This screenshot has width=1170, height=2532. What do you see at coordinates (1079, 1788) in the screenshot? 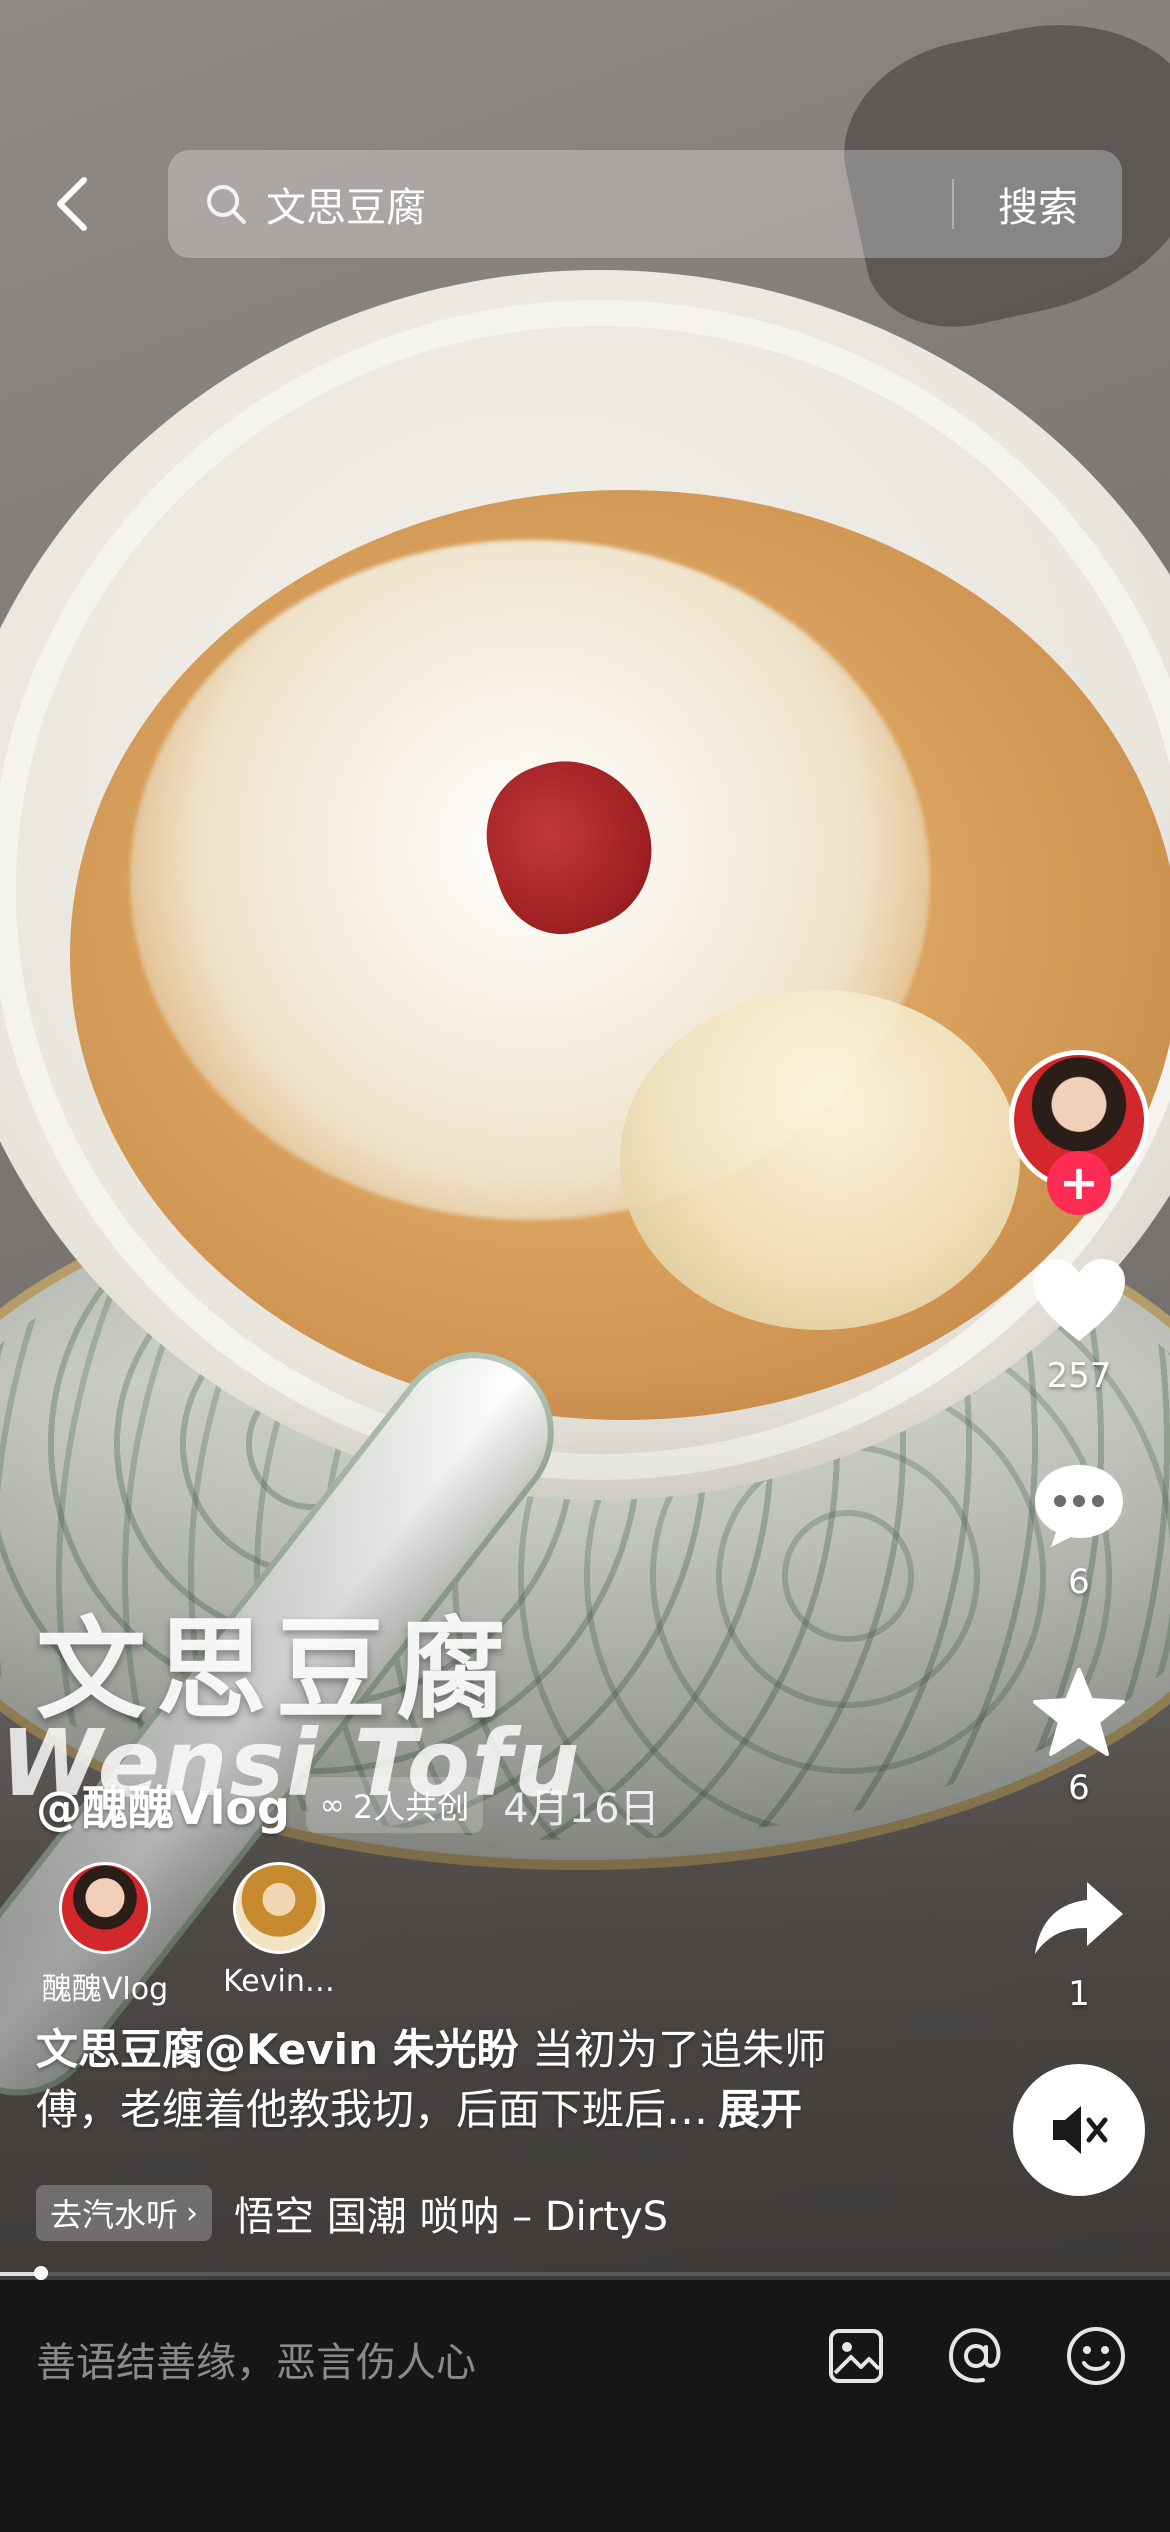
I see `favorite-count: 6` at bounding box center [1079, 1788].